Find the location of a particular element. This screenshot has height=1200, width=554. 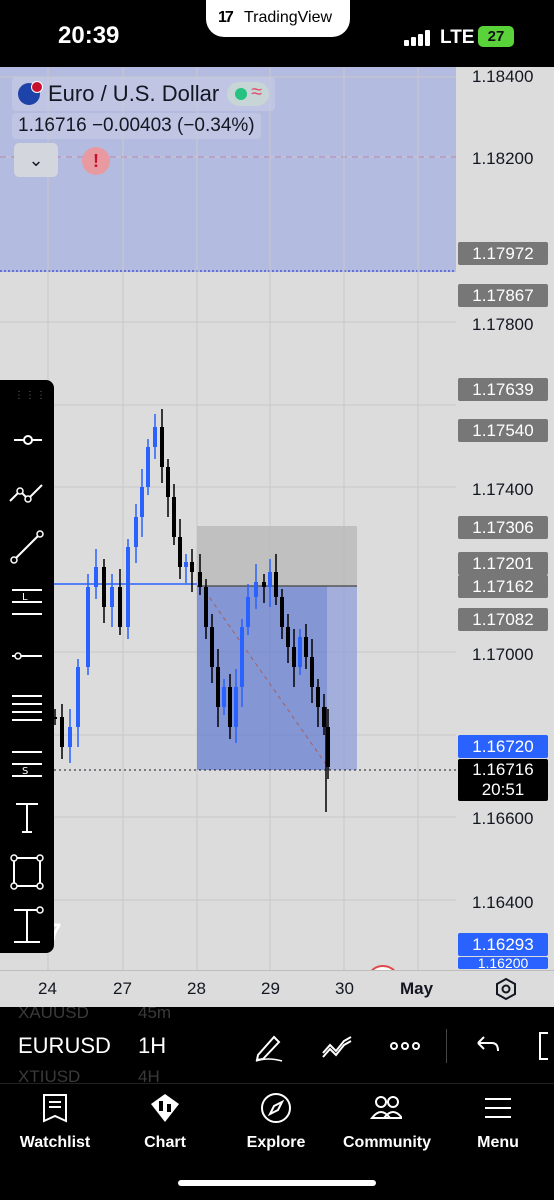

price-tick: 1.17400 is located at coordinates (503, 489).